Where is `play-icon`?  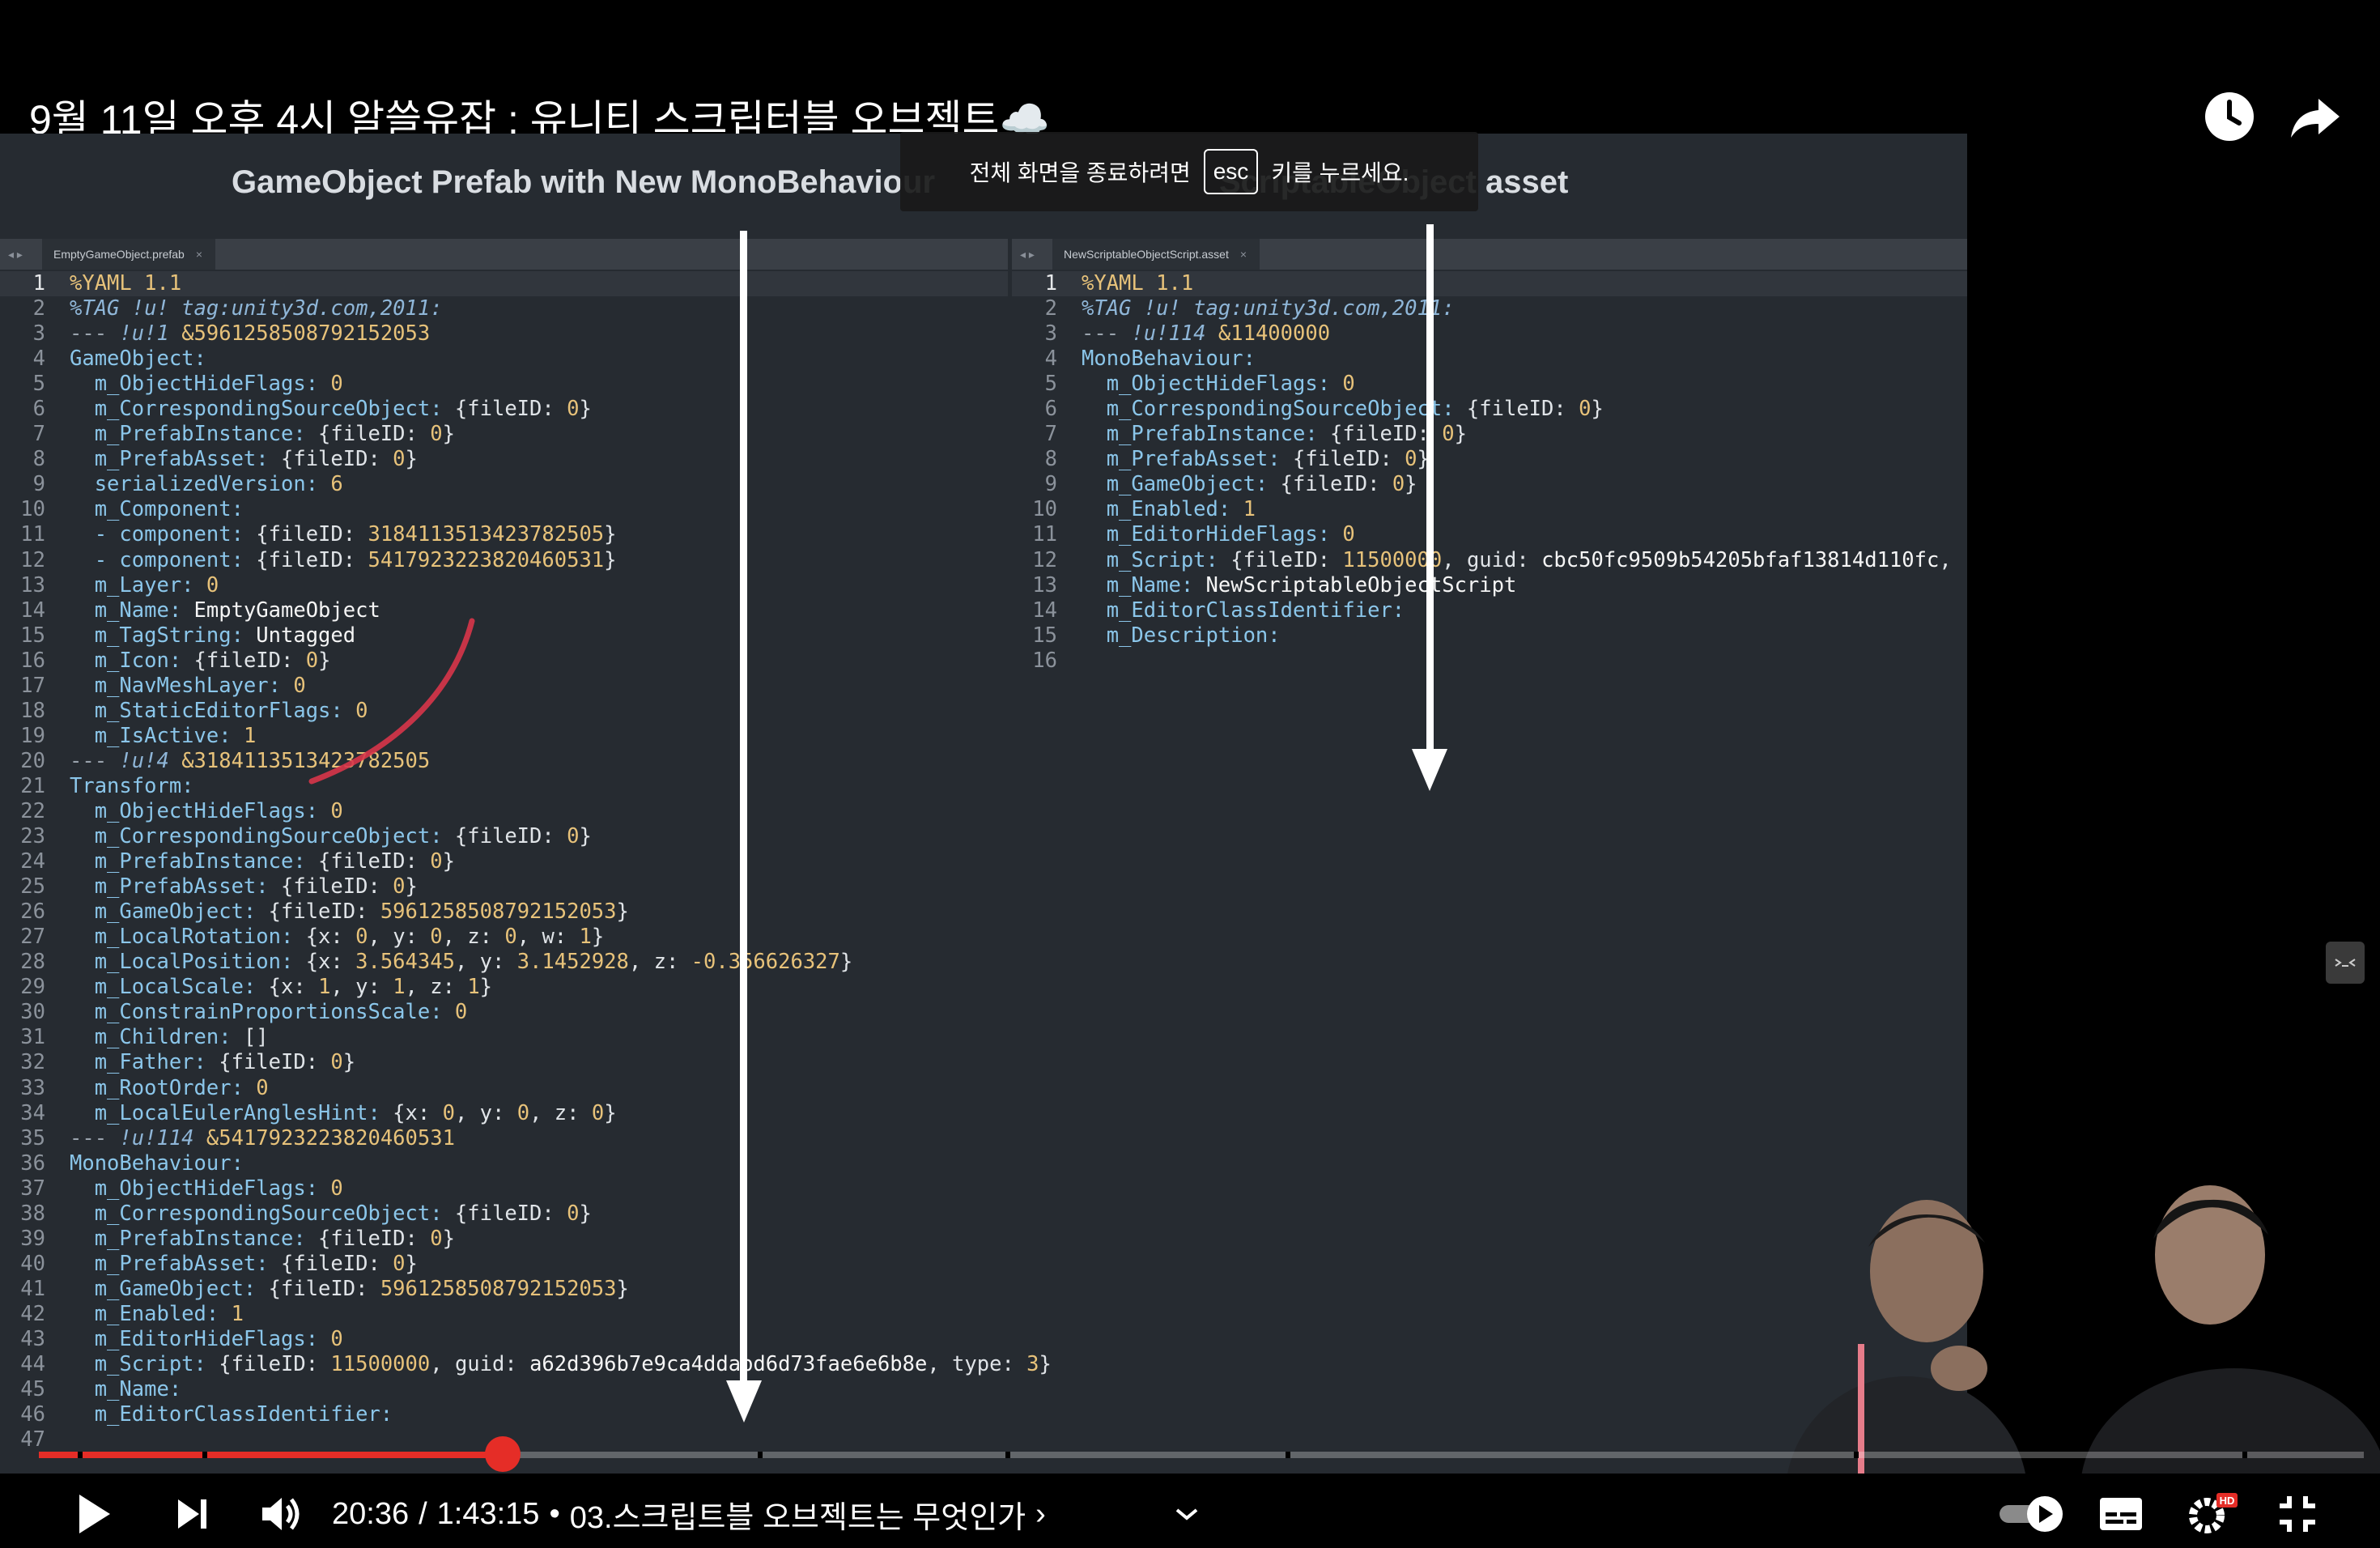
play-icon is located at coordinates (94, 1514).